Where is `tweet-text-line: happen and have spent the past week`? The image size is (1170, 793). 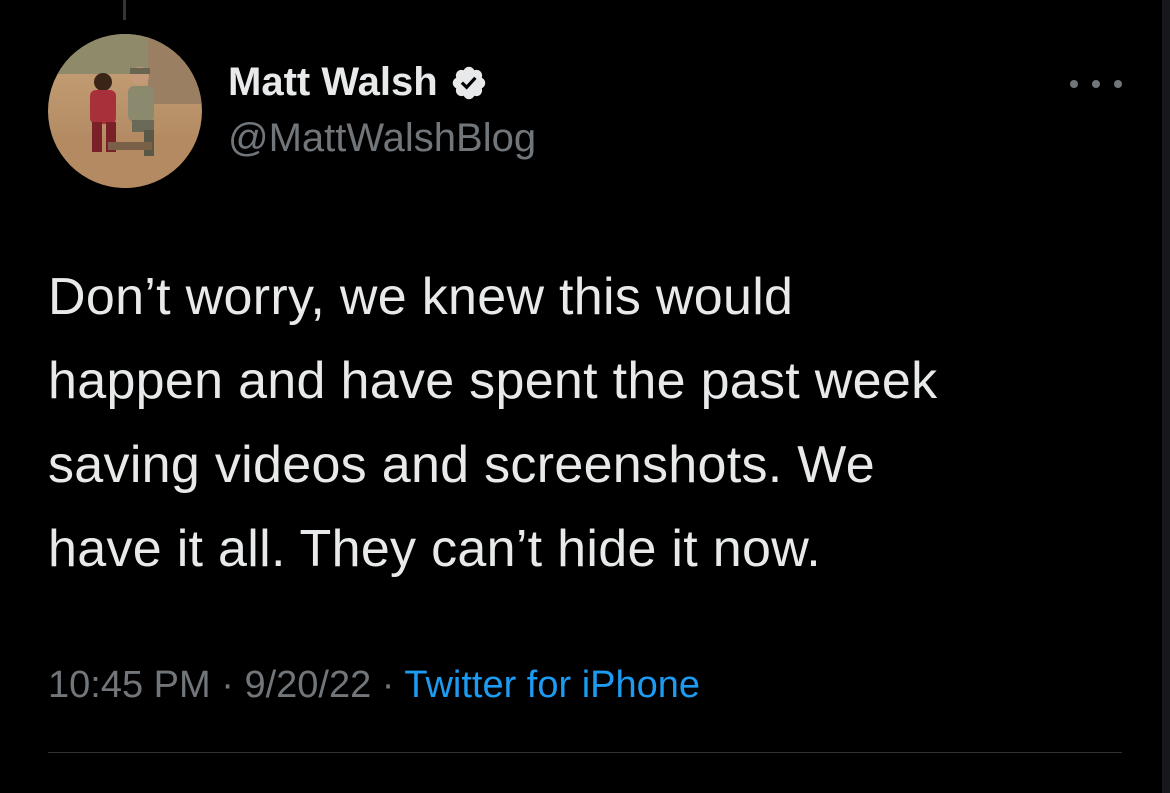
tweet-text-line: happen and have spent the past week is located at coordinates (493, 381).